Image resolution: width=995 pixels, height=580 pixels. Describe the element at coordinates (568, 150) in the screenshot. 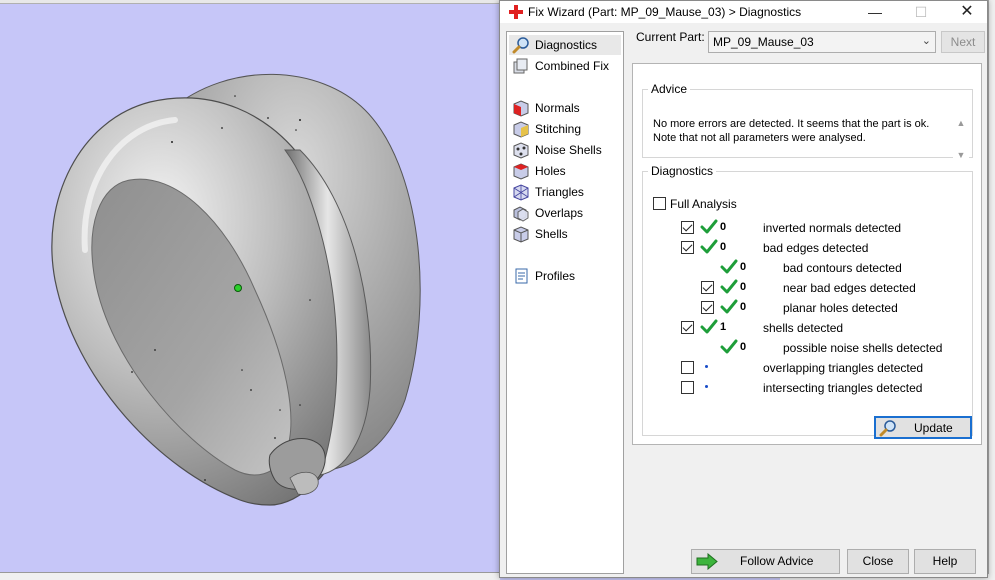

I see `nav-item-label: Noise Shells` at that location.